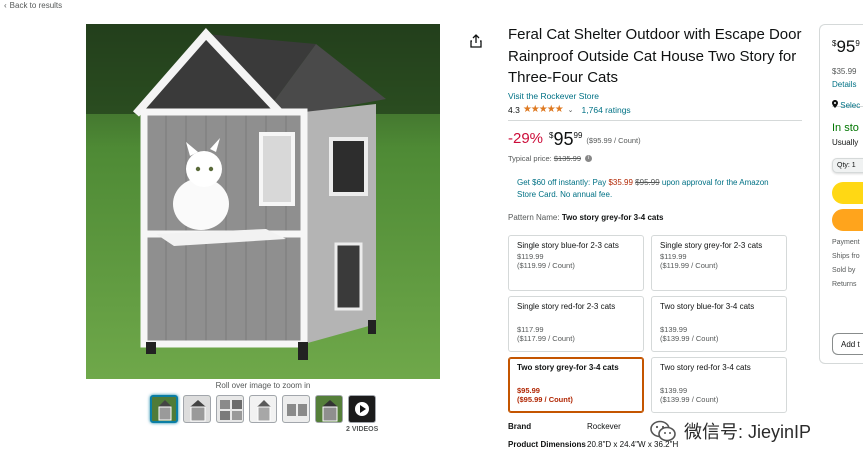 The width and height of the screenshot is (863, 468). Describe the element at coordinates (705, 367) in the screenshot. I see `option-name: Two story red-for 3-4 cats` at that location.